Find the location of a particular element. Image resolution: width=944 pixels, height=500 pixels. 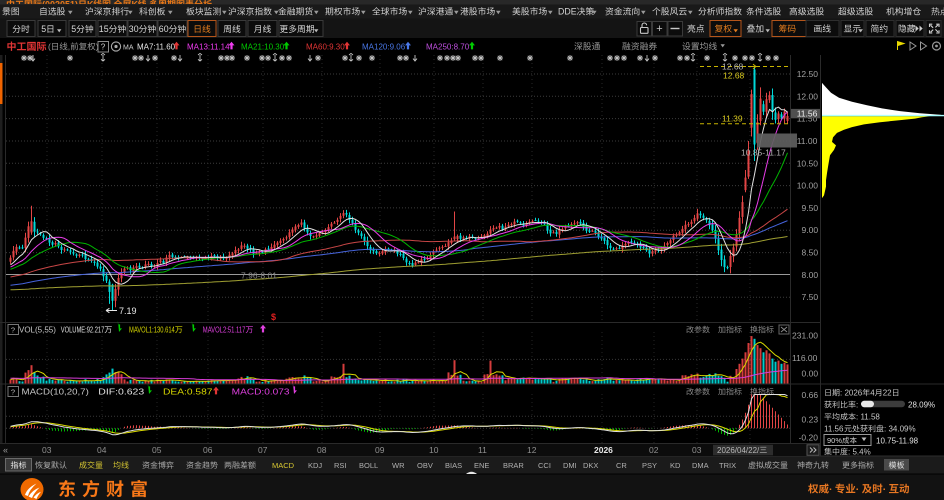

svg-text: 28.09% is located at coordinates (921, 405).